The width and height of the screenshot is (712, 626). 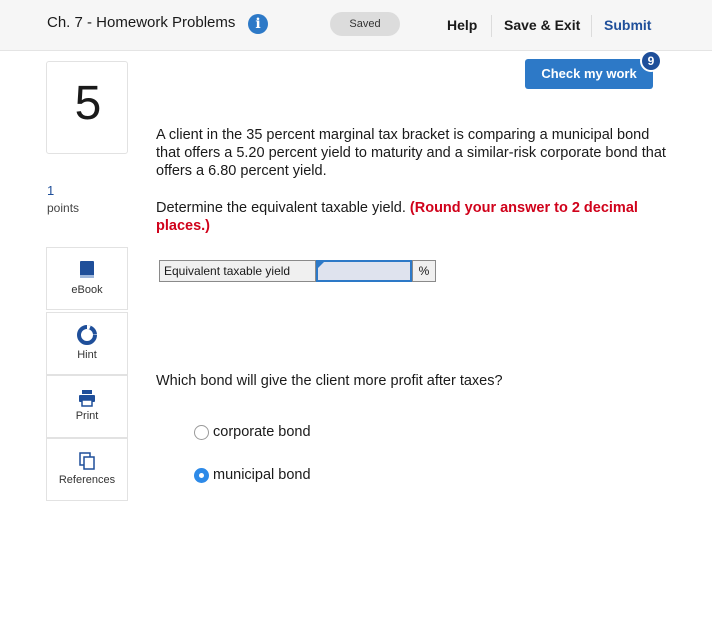 I want to click on answer-label: Equivalent taxable yield, so click(x=237, y=271).